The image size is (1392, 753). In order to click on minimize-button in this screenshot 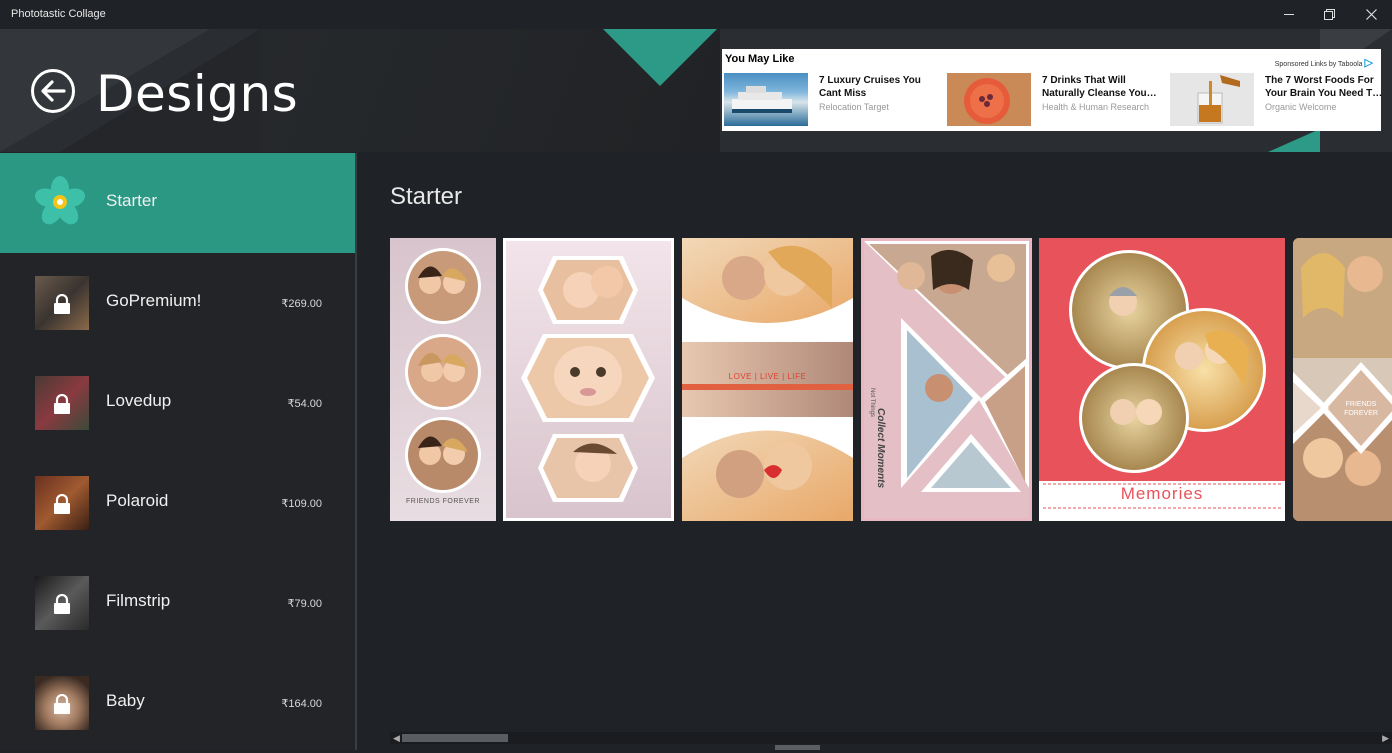, I will do `click(1289, 14)`.